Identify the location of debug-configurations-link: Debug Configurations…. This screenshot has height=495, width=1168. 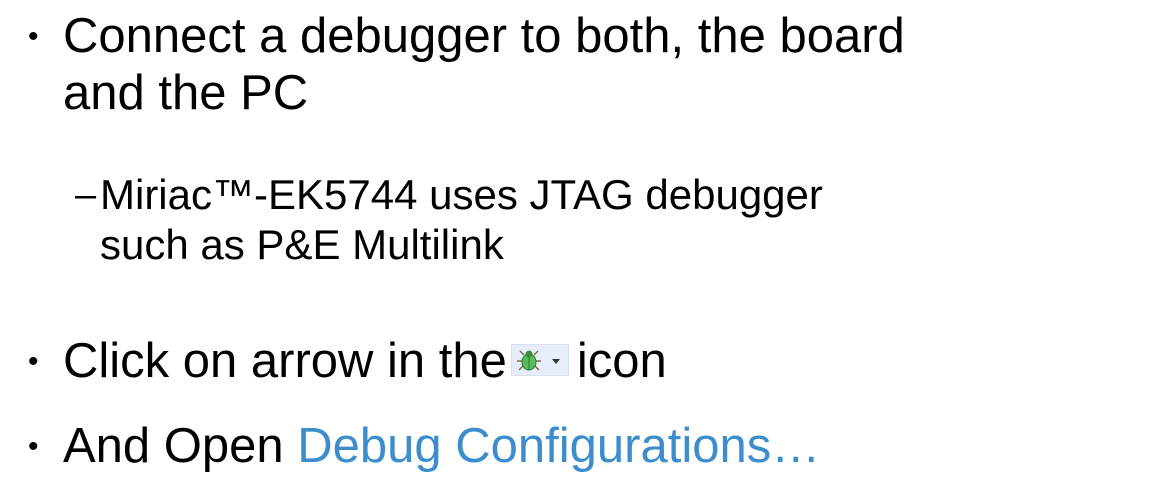
(558, 446).